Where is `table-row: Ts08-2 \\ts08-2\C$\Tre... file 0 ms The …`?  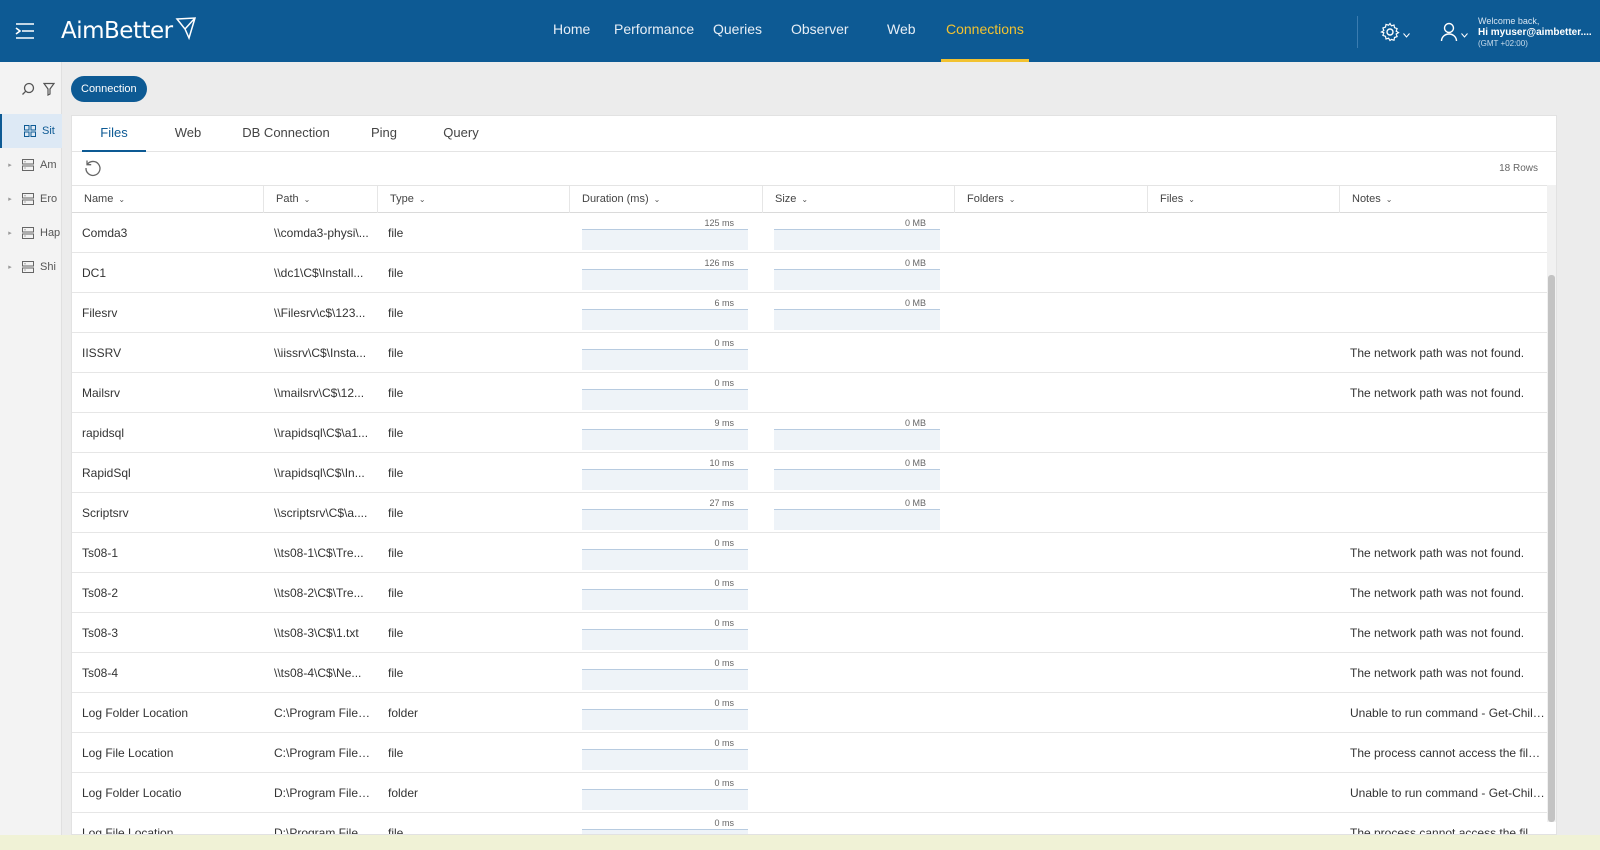 table-row: Ts08-2 \\ts08-2\C$\Tre... file 0 ms The … is located at coordinates (810, 593).